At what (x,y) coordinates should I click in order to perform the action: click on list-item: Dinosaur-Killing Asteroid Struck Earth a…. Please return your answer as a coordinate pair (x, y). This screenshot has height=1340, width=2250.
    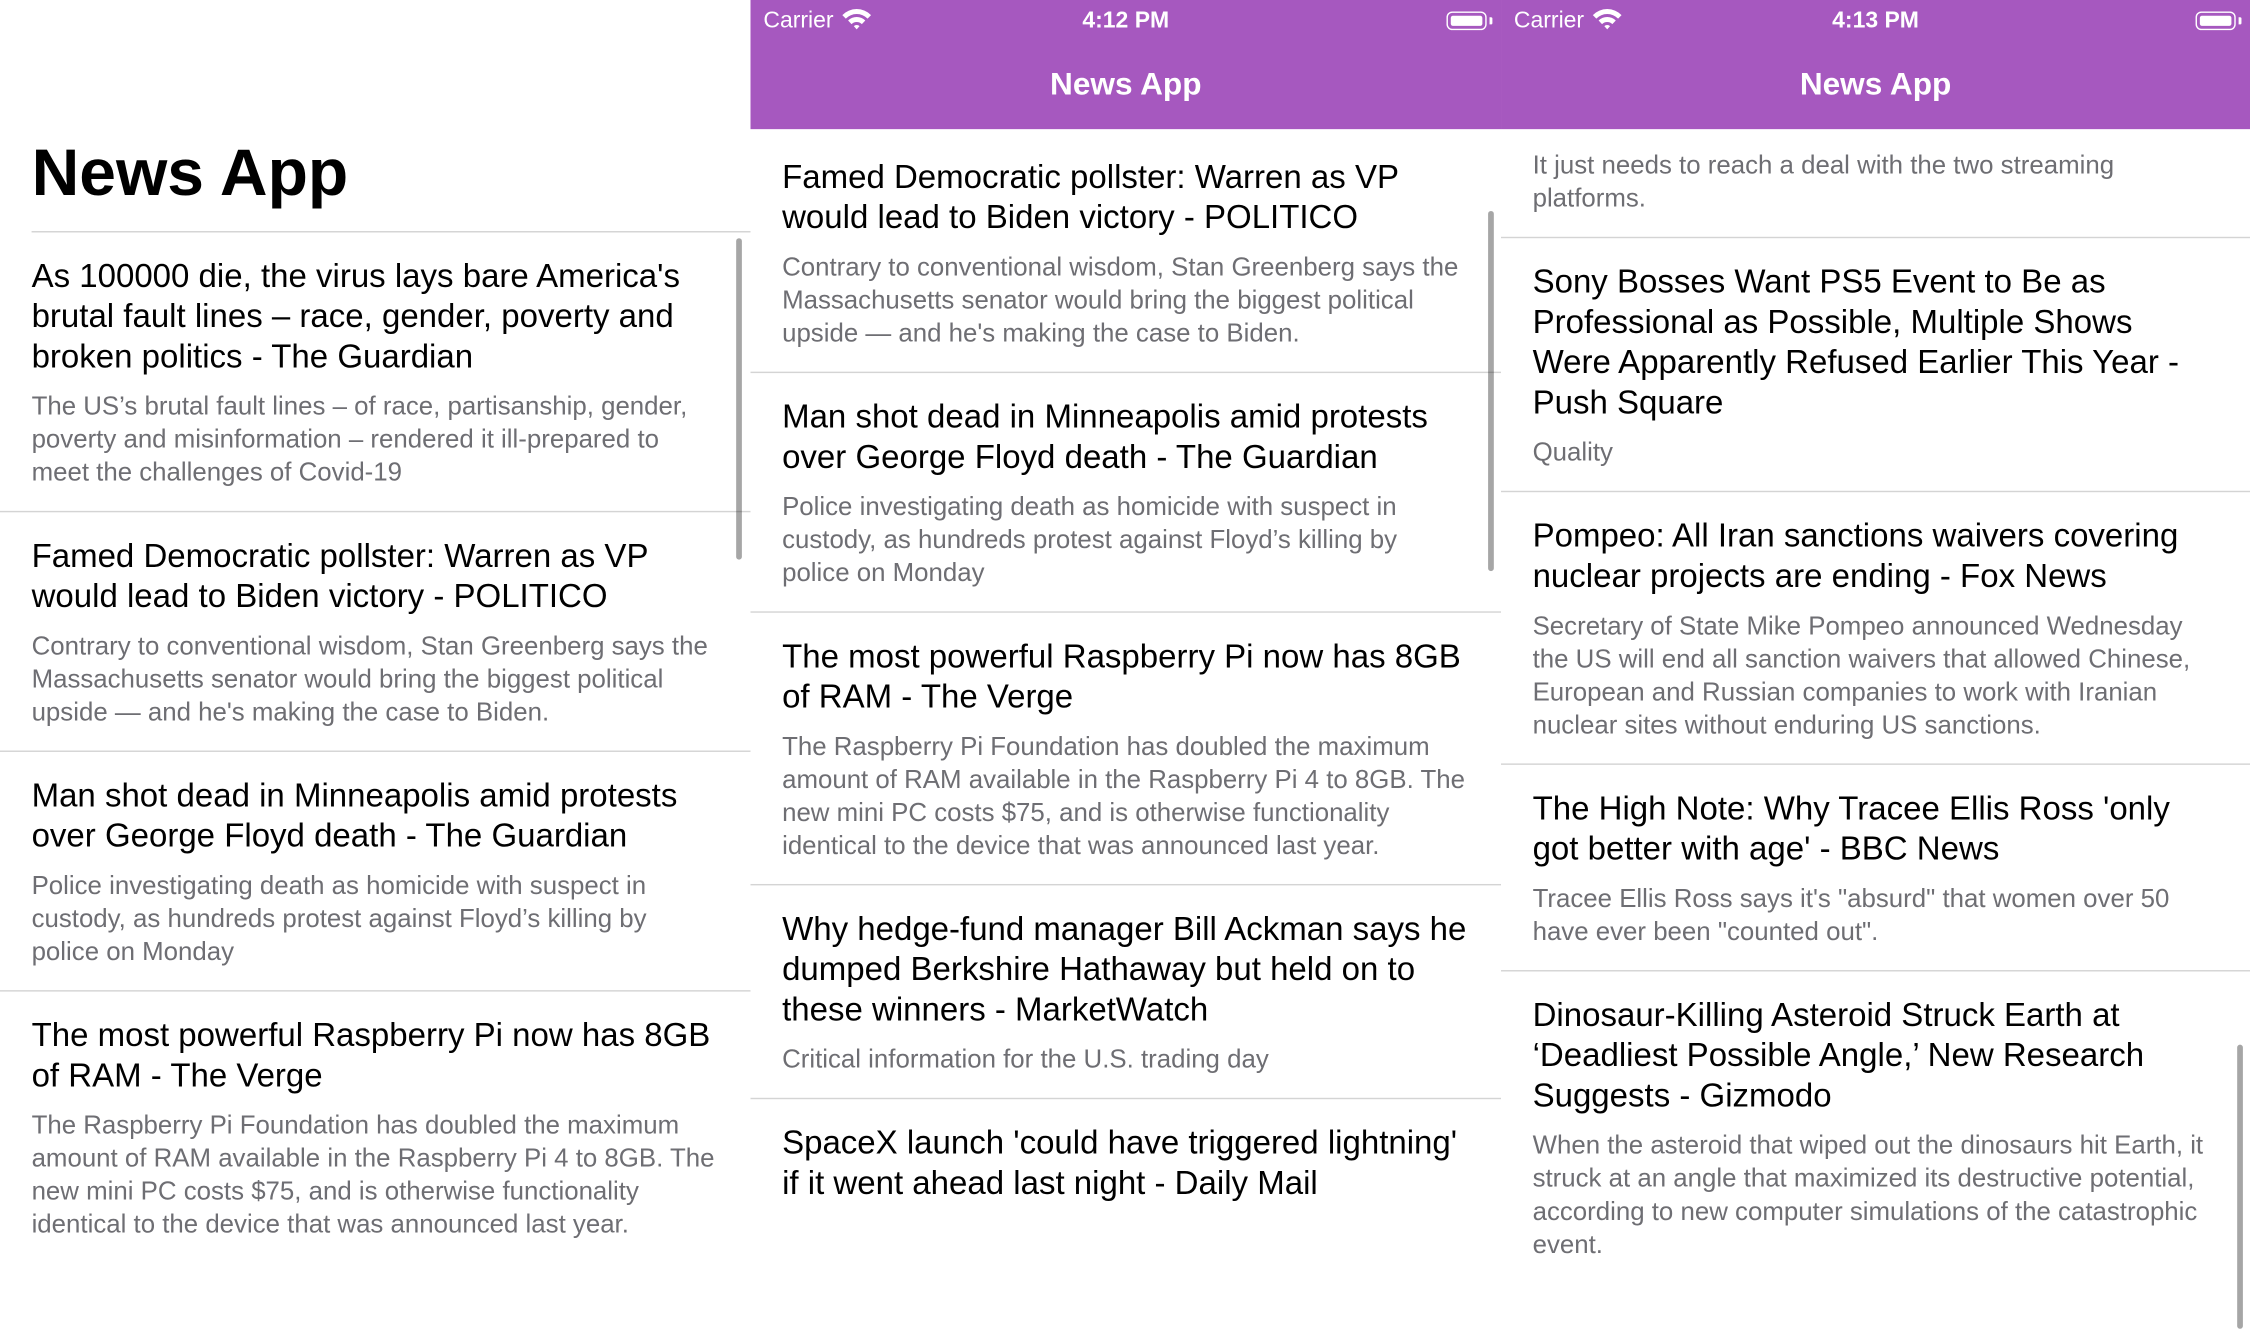
    Looking at the image, I should click on (1875, 1126).